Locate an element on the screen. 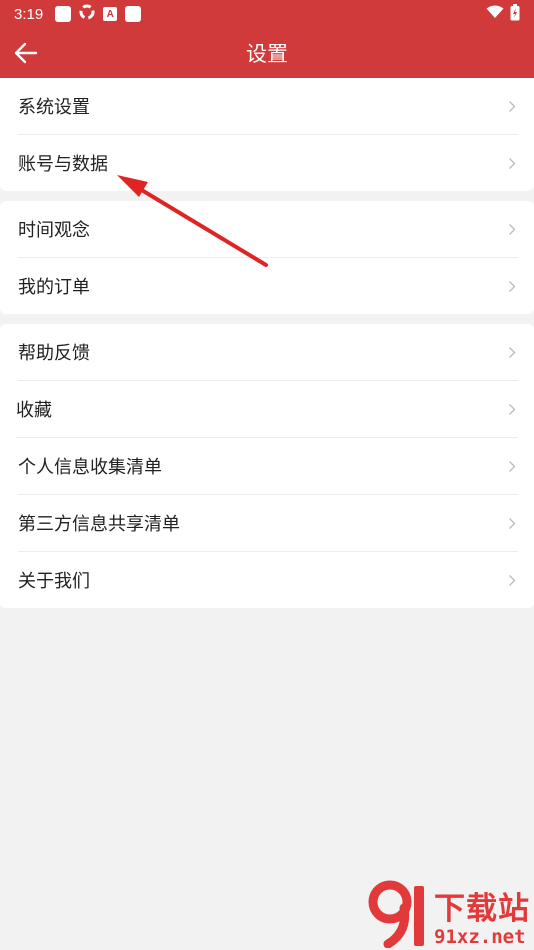 The width and height of the screenshot is (534, 950). wifi-icon is located at coordinates (495, 14).